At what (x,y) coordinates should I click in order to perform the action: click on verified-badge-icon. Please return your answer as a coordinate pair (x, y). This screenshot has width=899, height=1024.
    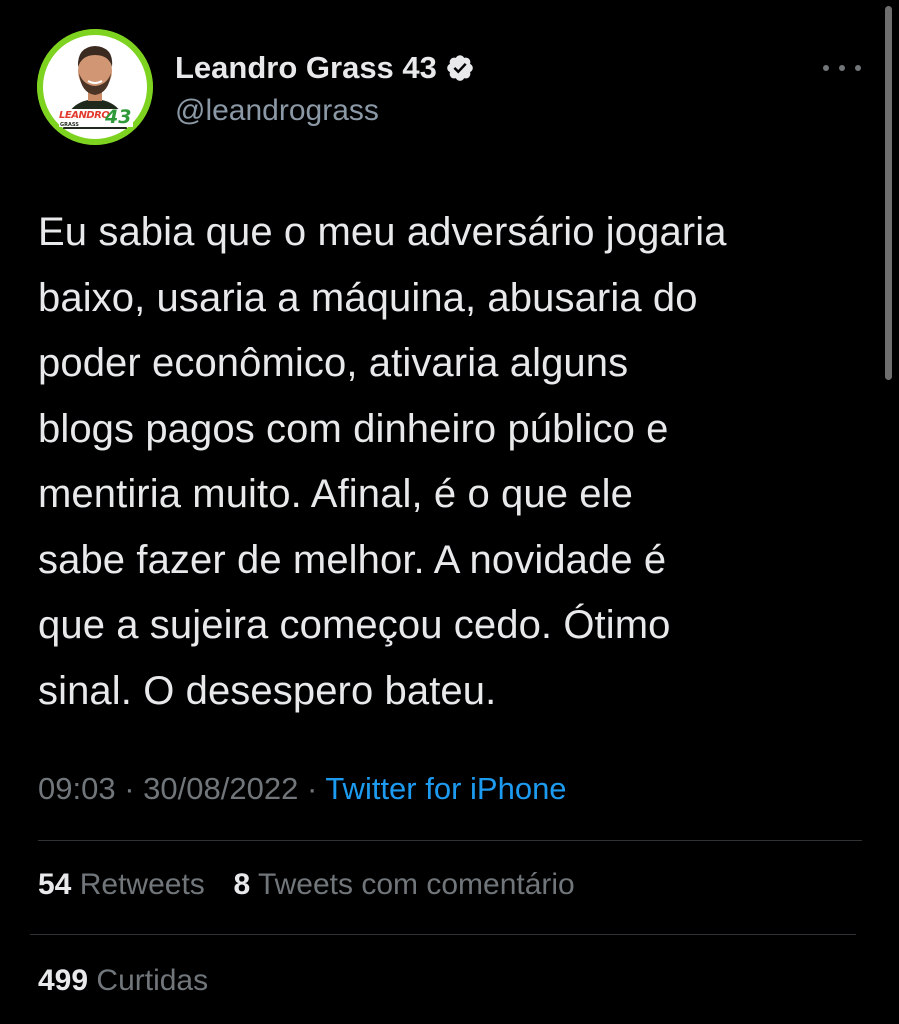
    Looking at the image, I should click on (460, 68).